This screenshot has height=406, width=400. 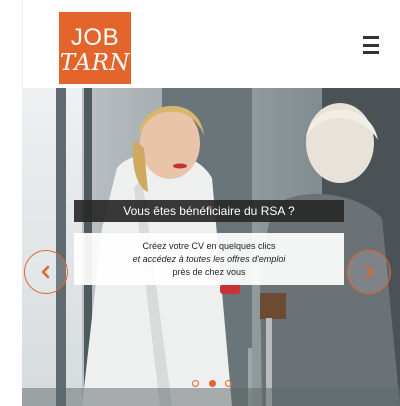 I want to click on chevron-right-icon, so click(x=369, y=272).